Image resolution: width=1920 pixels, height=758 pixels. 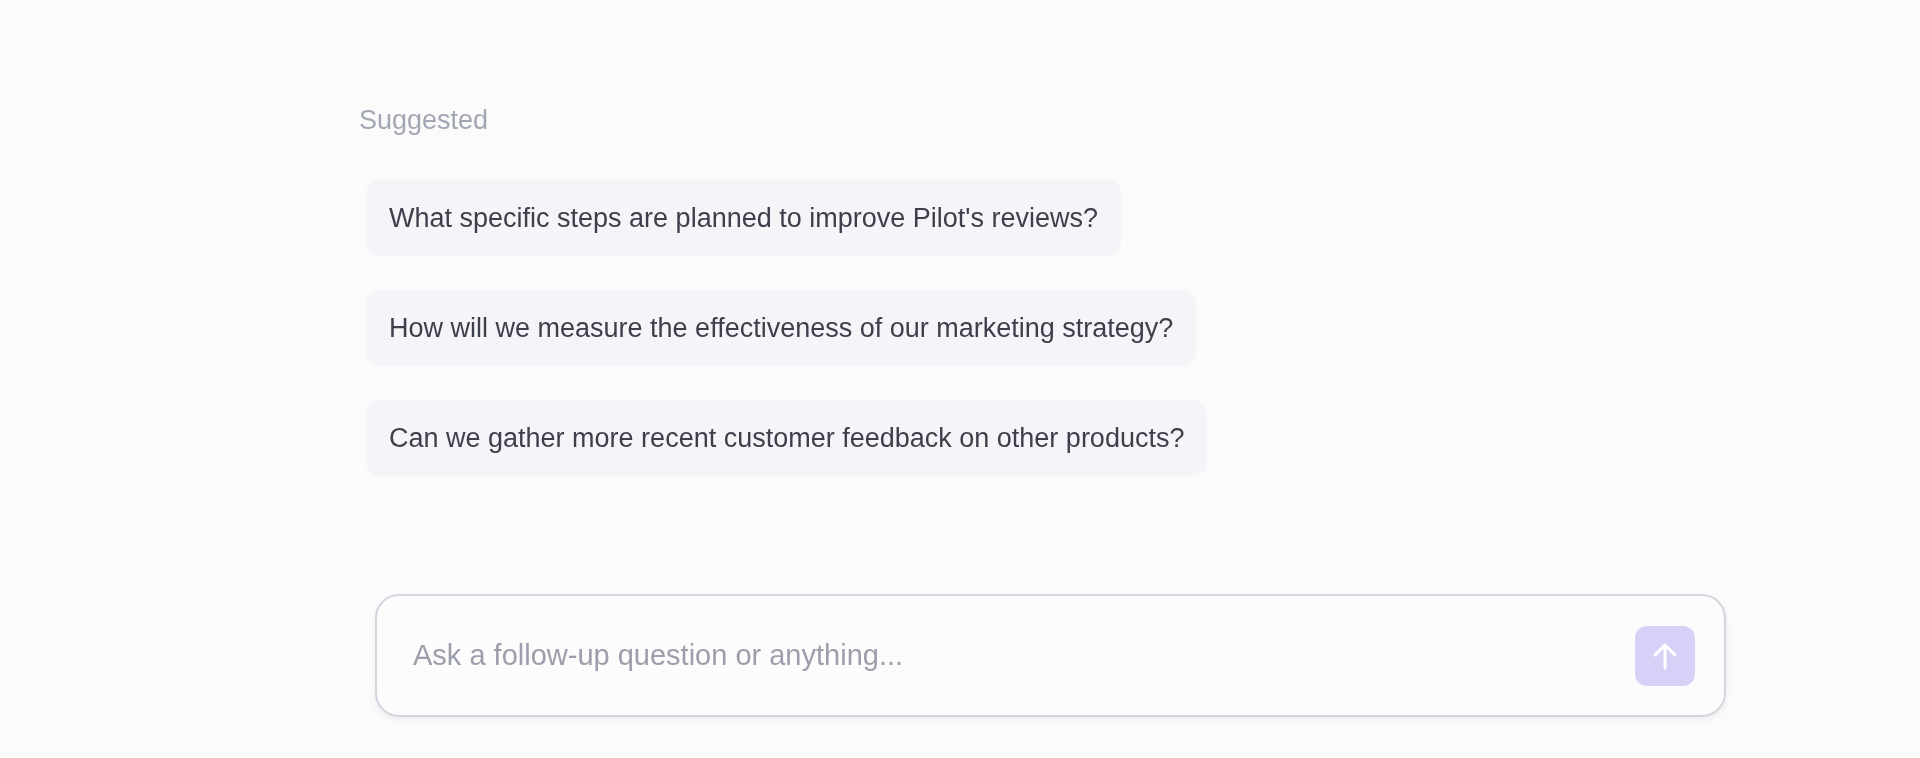 I want to click on arrow-up-icon, so click(x=1665, y=656).